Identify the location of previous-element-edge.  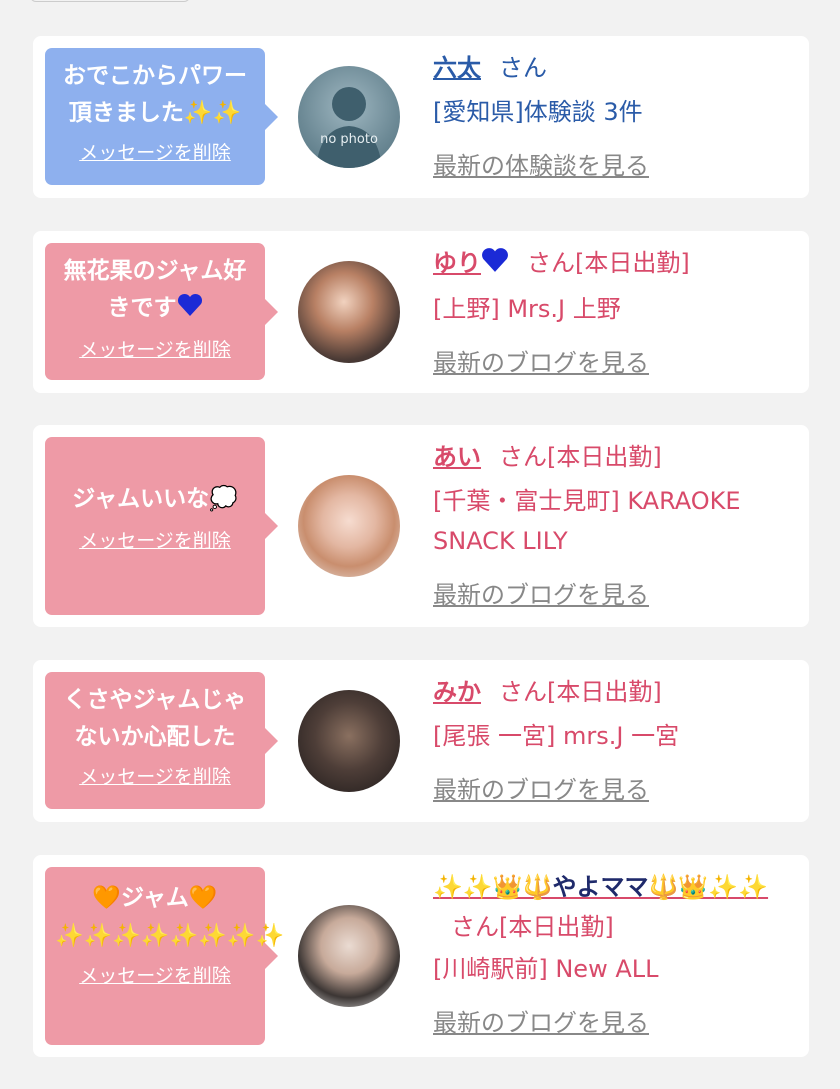
(110, 1).